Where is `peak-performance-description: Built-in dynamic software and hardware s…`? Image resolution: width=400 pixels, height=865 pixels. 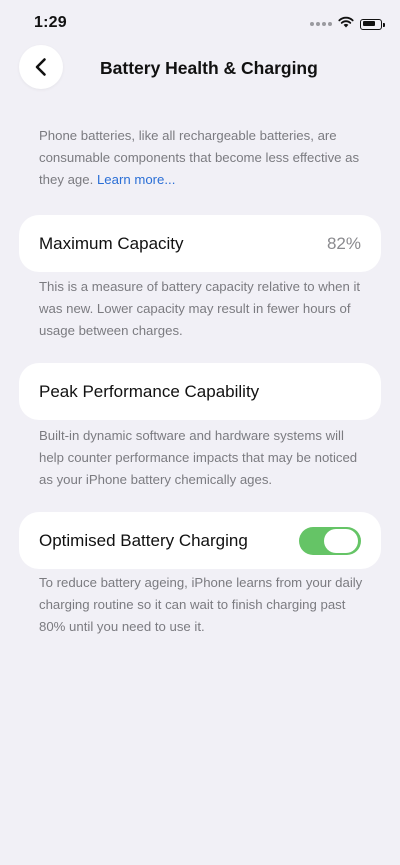
peak-performance-description: Built-in dynamic software and hardware s… is located at coordinates (198, 457).